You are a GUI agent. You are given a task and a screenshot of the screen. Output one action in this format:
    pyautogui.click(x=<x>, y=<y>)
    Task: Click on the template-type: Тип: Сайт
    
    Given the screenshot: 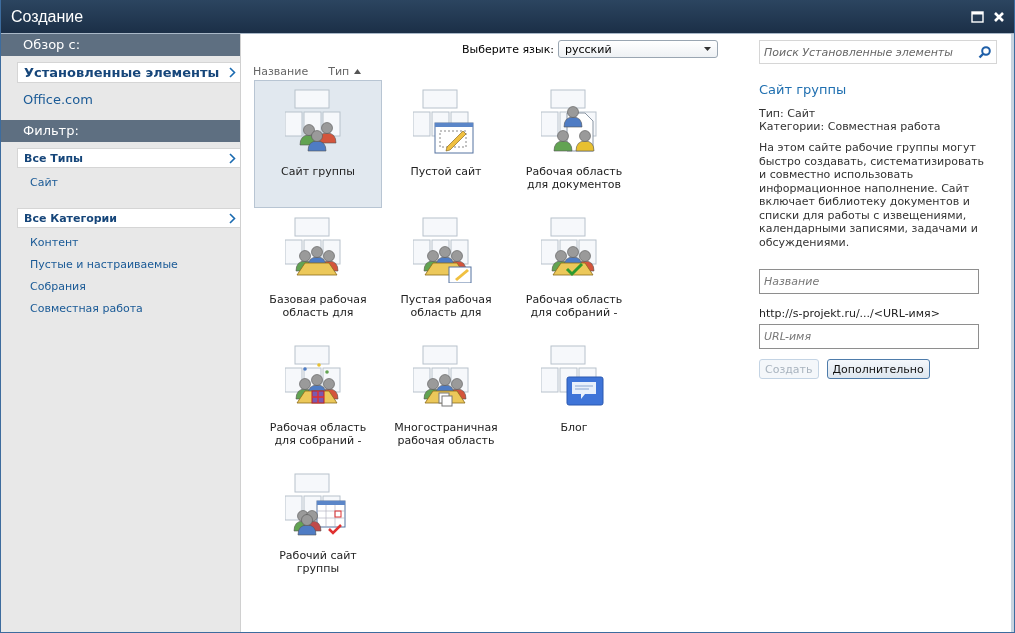 What is the action you would take?
    pyautogui.click(x=788, y=113)
    